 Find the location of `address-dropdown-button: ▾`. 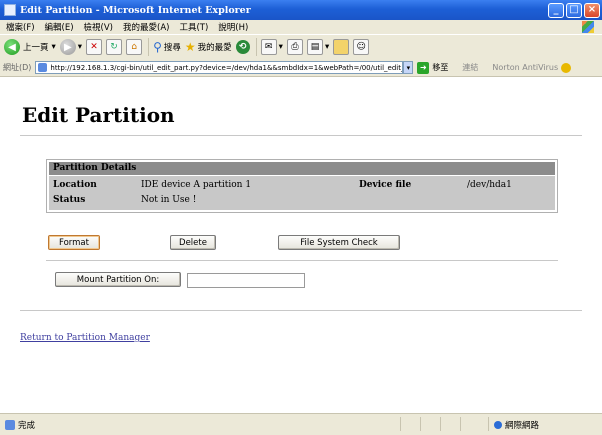

address-dropdown-button: ▾ is located at coordinates (408, 67).